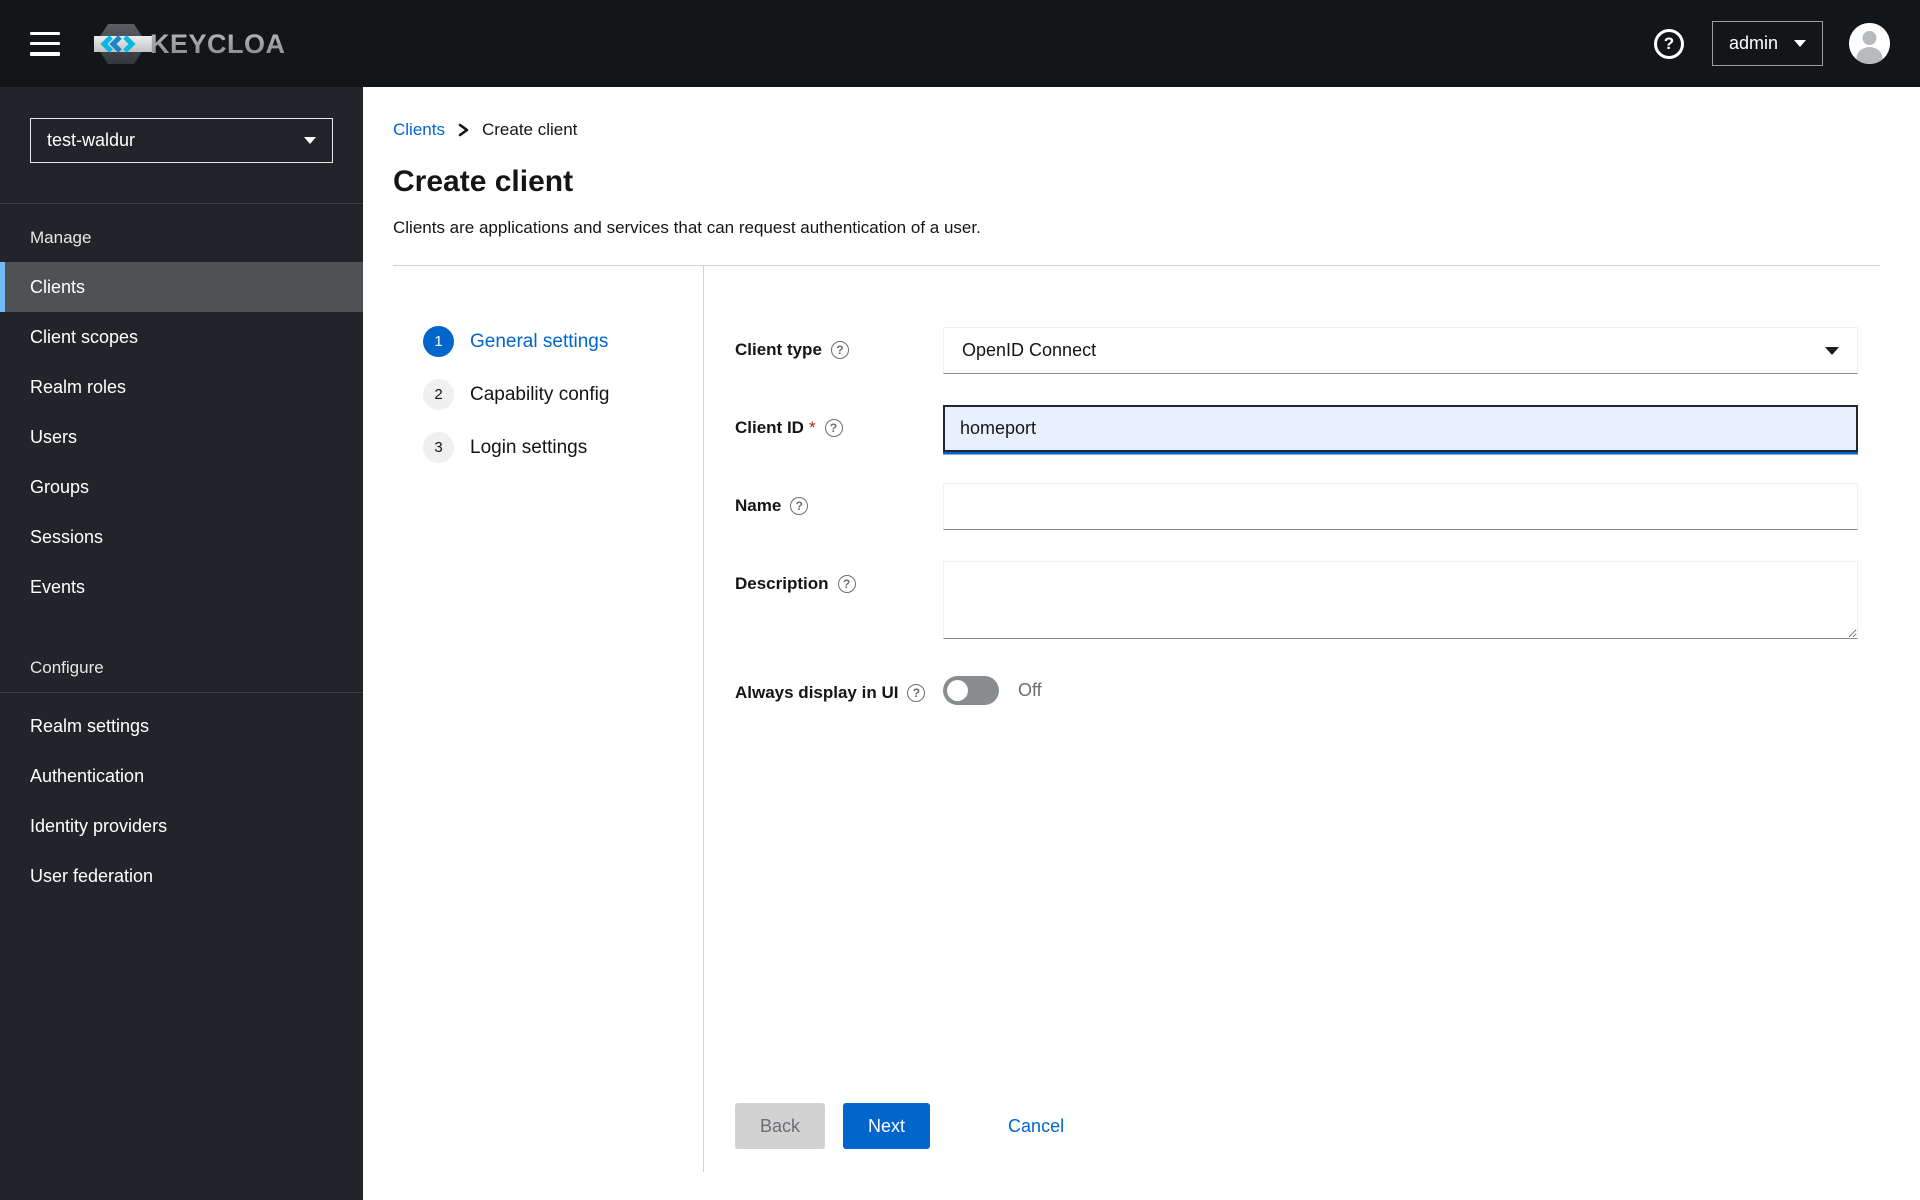 This screenshot has width=1920, height=1200. What do you see at coordinates (782, 584) in the screenshot?
I see `label-text: Description` at bounding box center [782, 584].